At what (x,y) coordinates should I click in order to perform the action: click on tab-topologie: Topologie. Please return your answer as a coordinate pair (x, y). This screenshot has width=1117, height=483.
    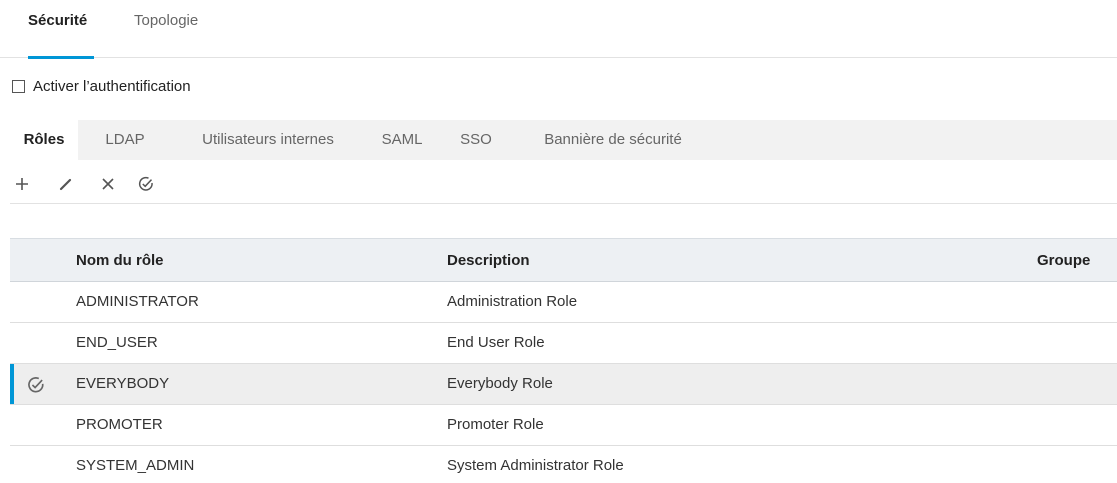
    Looking at the image, I should click on (174, 35).